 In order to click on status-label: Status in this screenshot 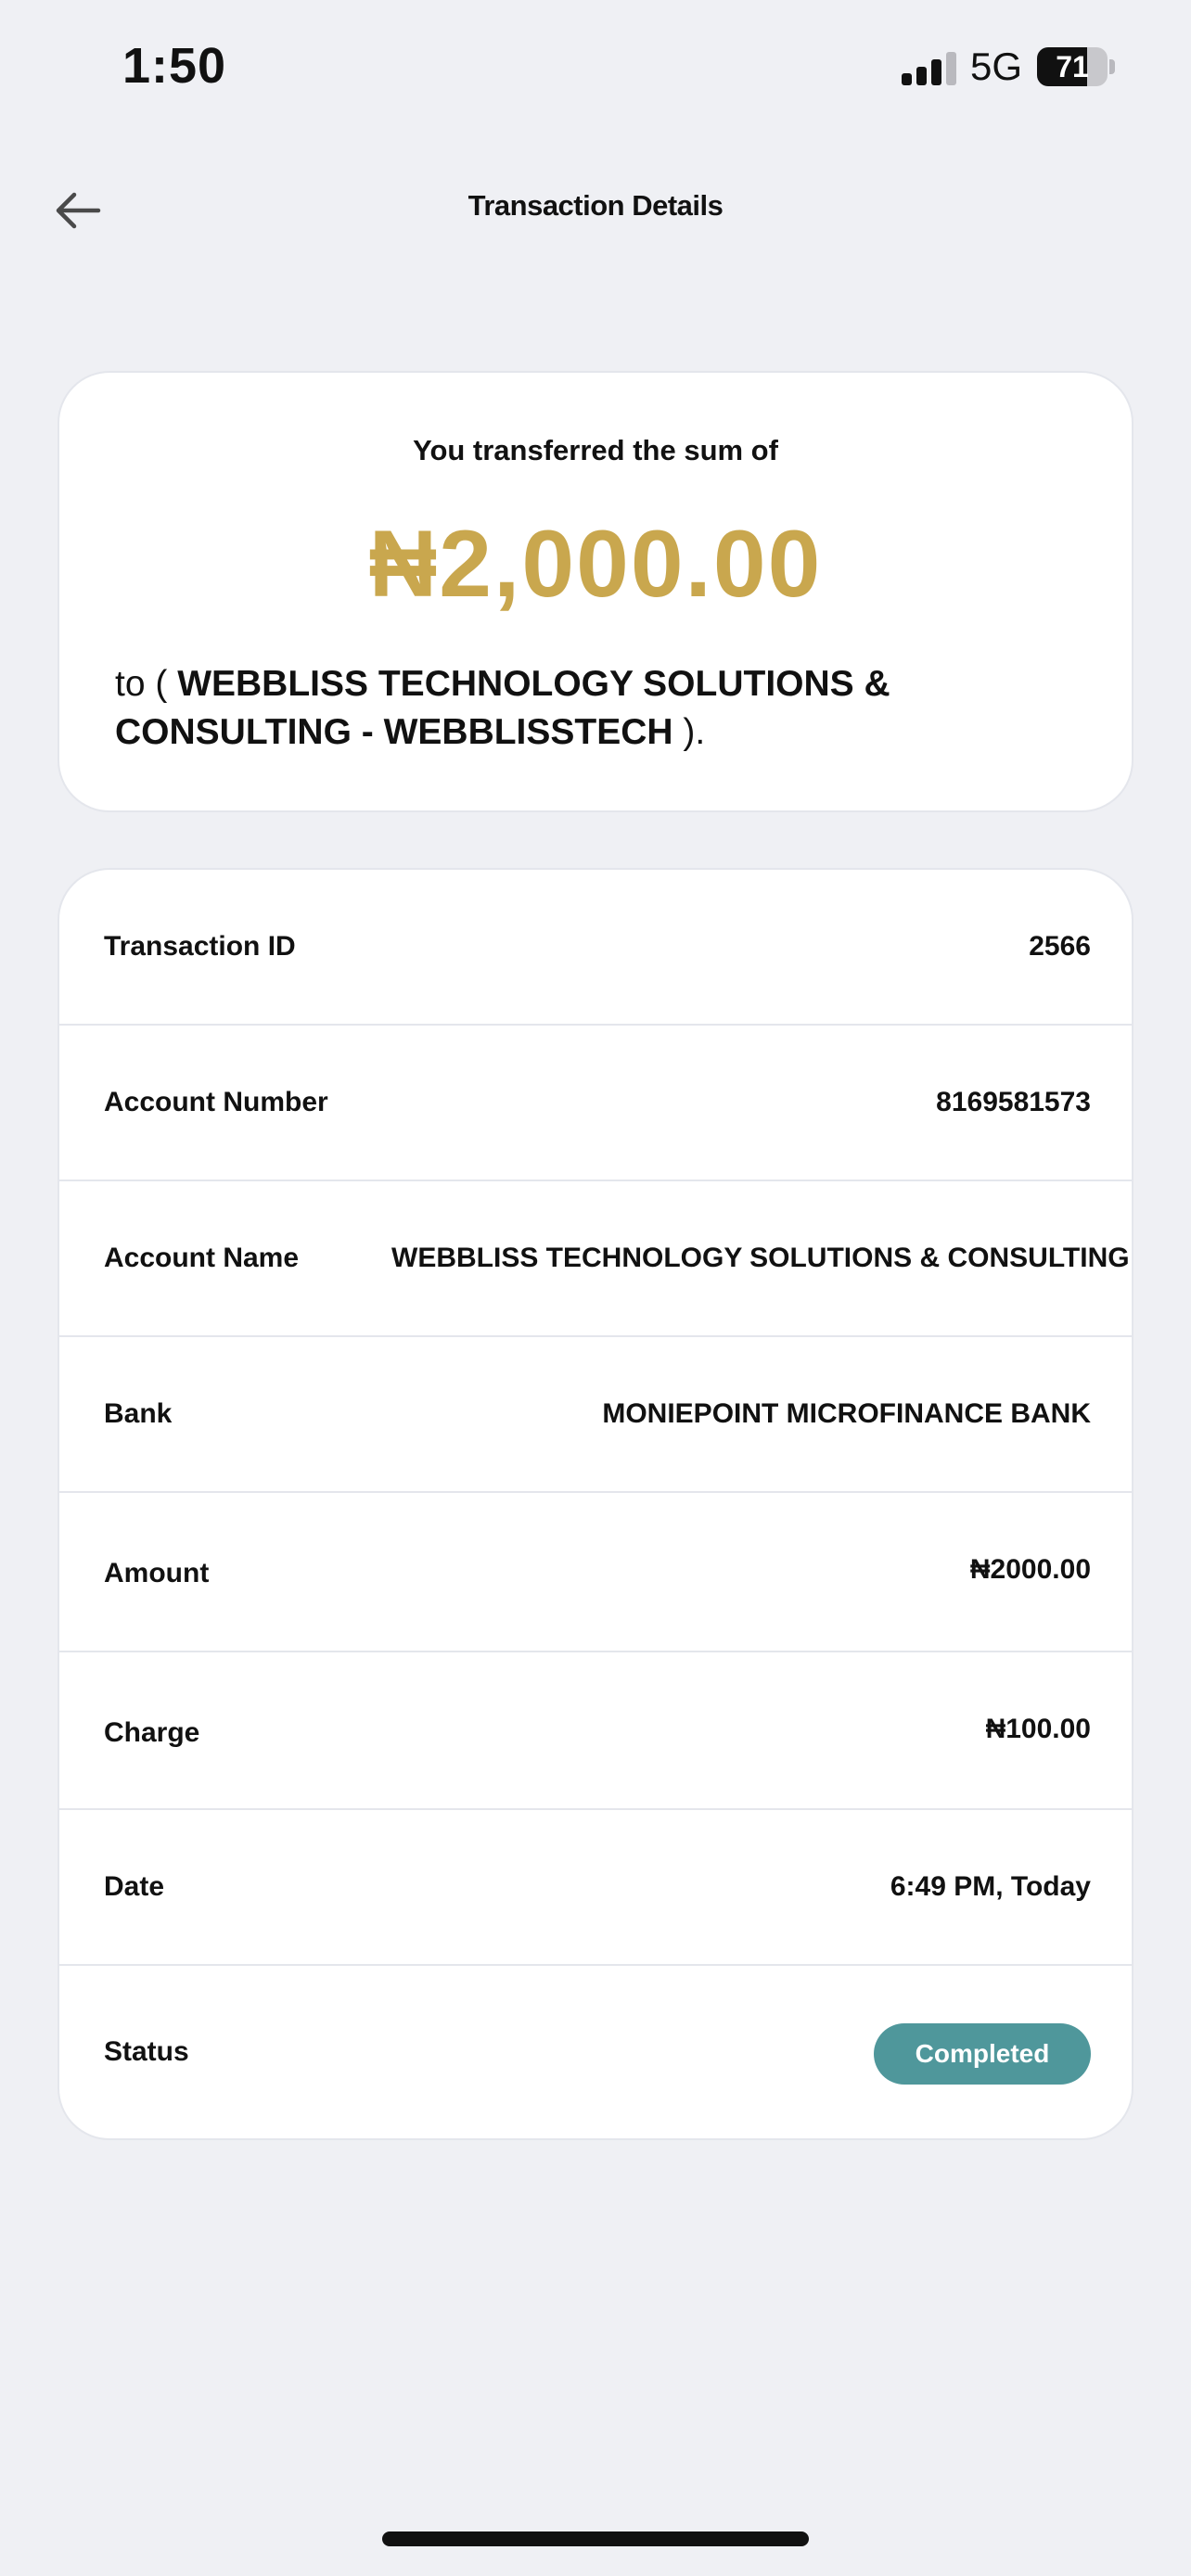, I will do `click(146, 2051)`.